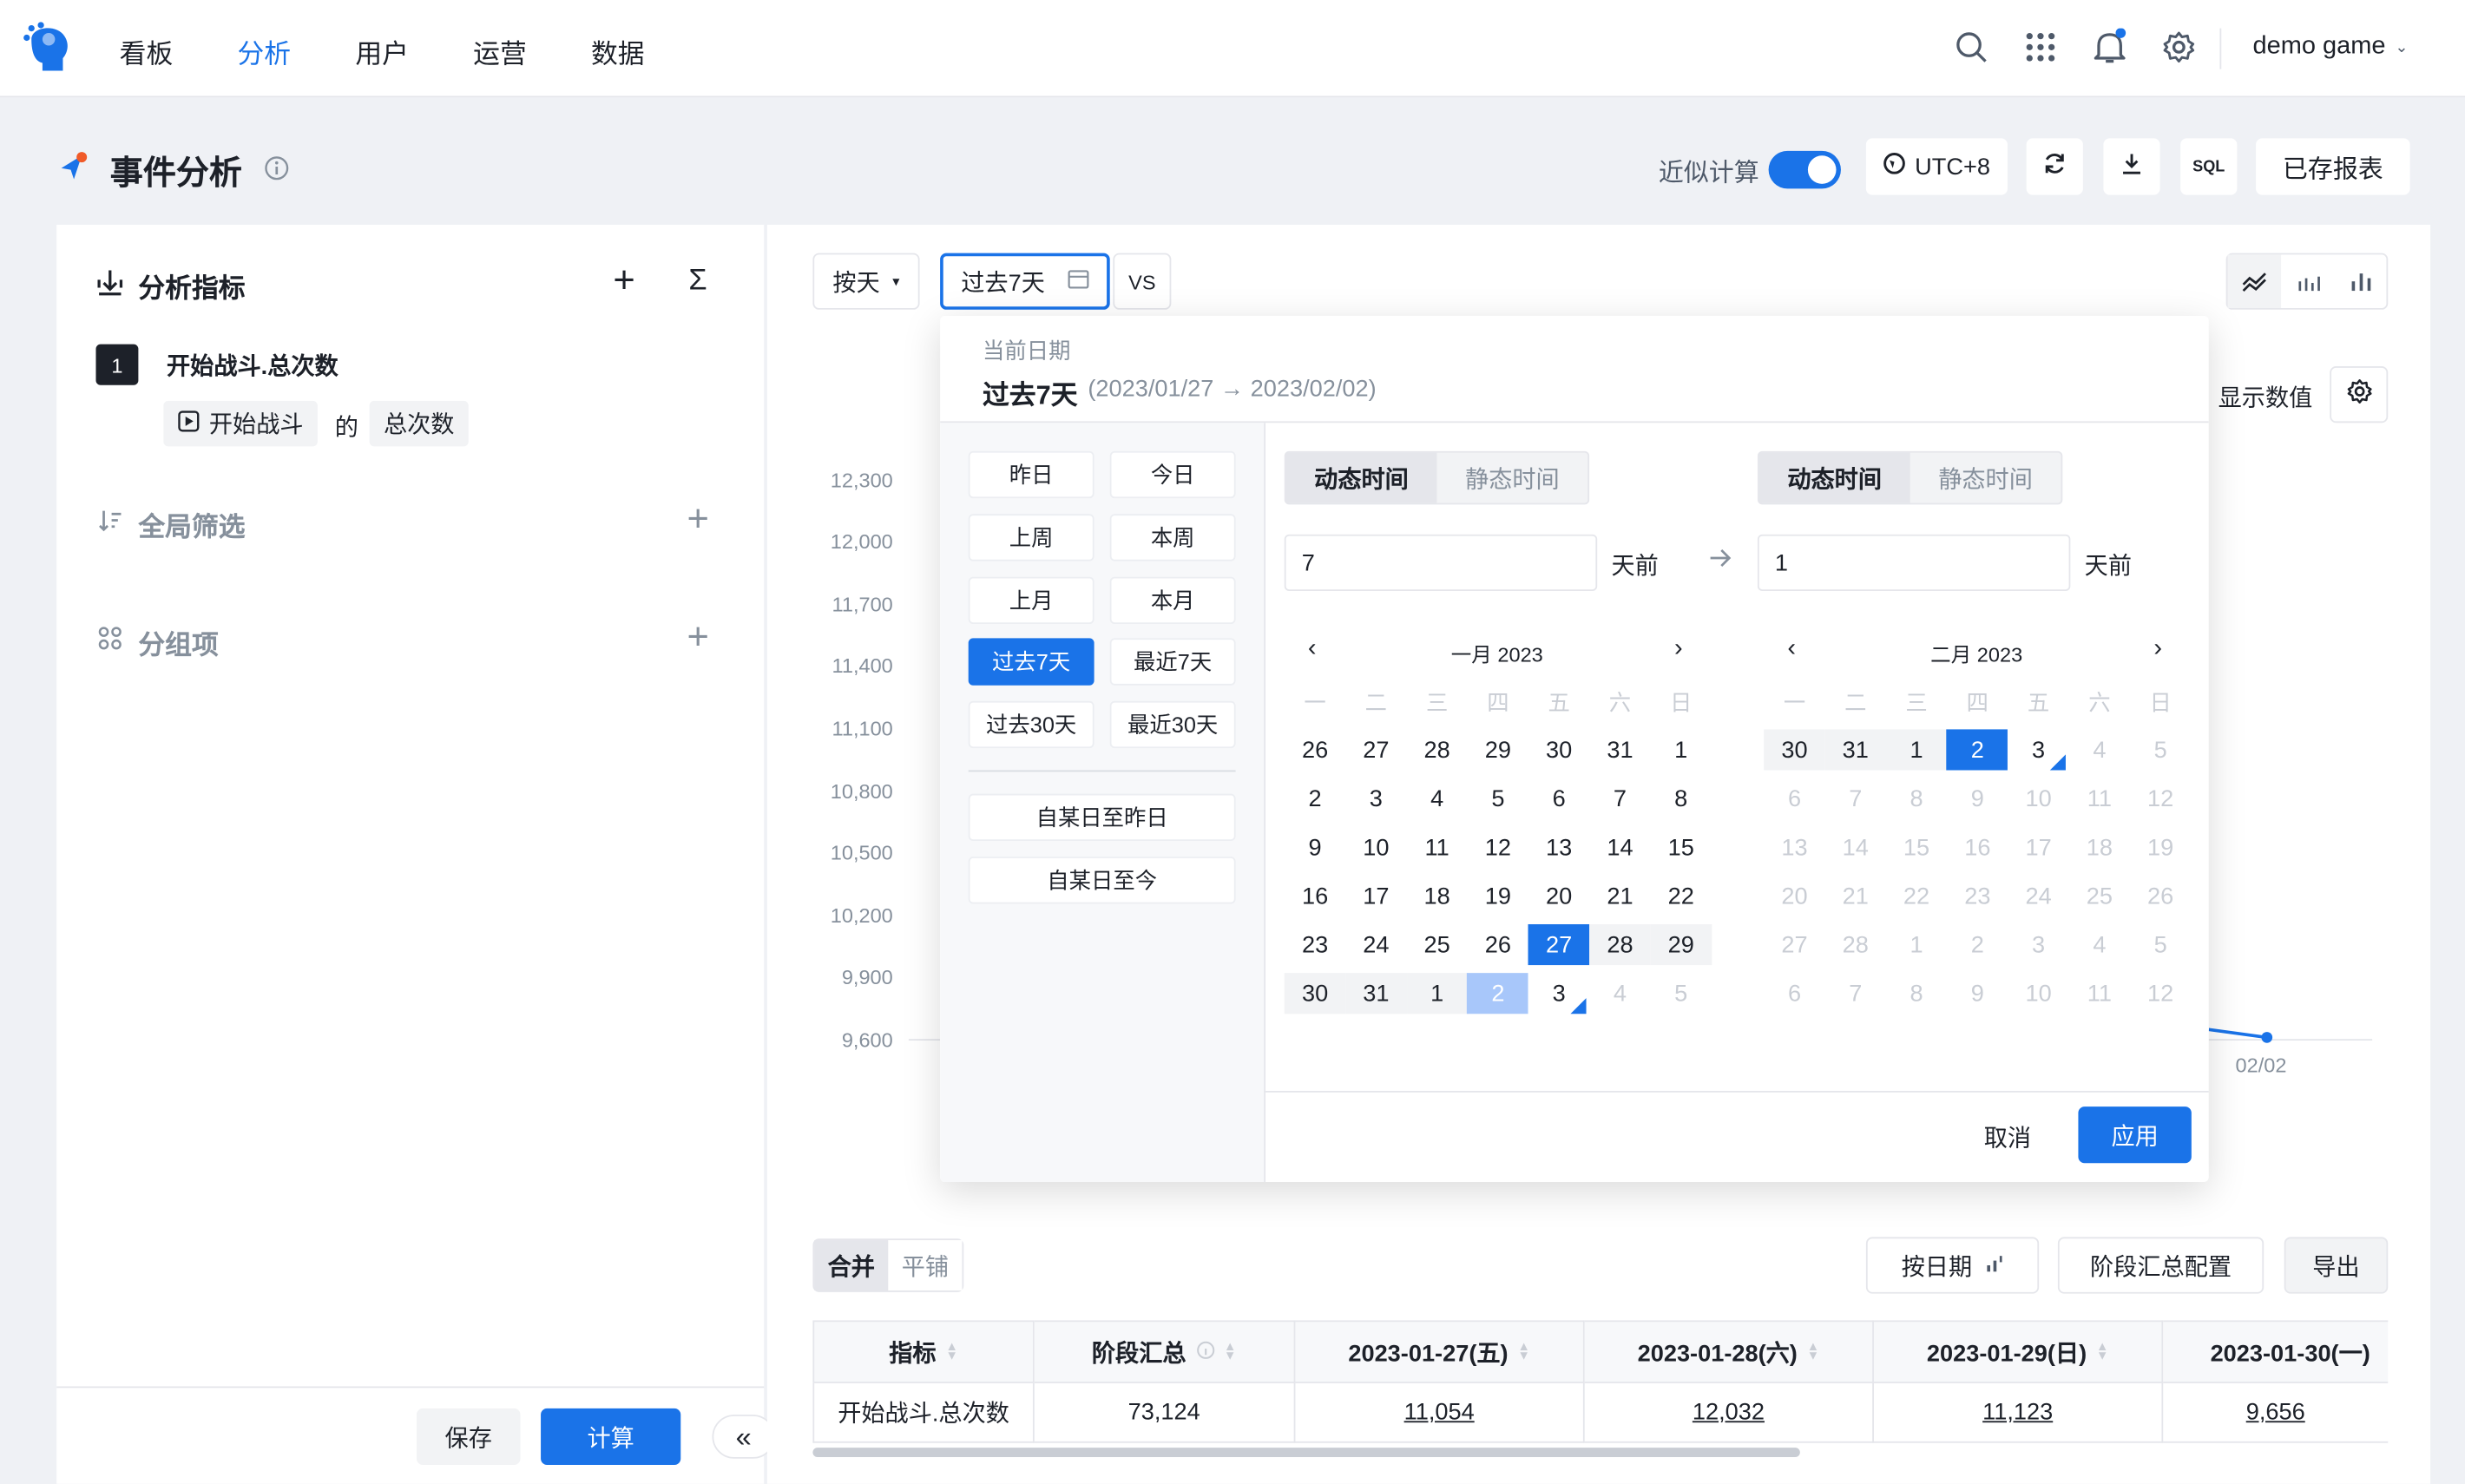 Image resolution: width=2465 pixels, height=1484 pixels. Describe the element at coordinates (2039, 944) in the screenshot. I see `calendar-day: 3` at that location.